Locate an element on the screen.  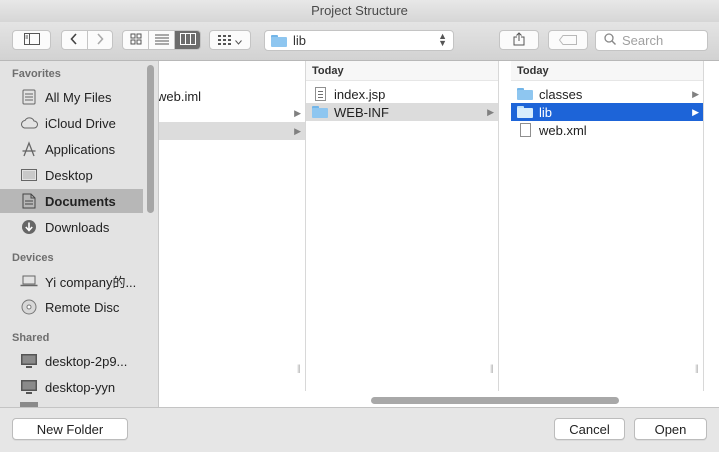
chevron-left-icon is located at coordinates (74, 40).